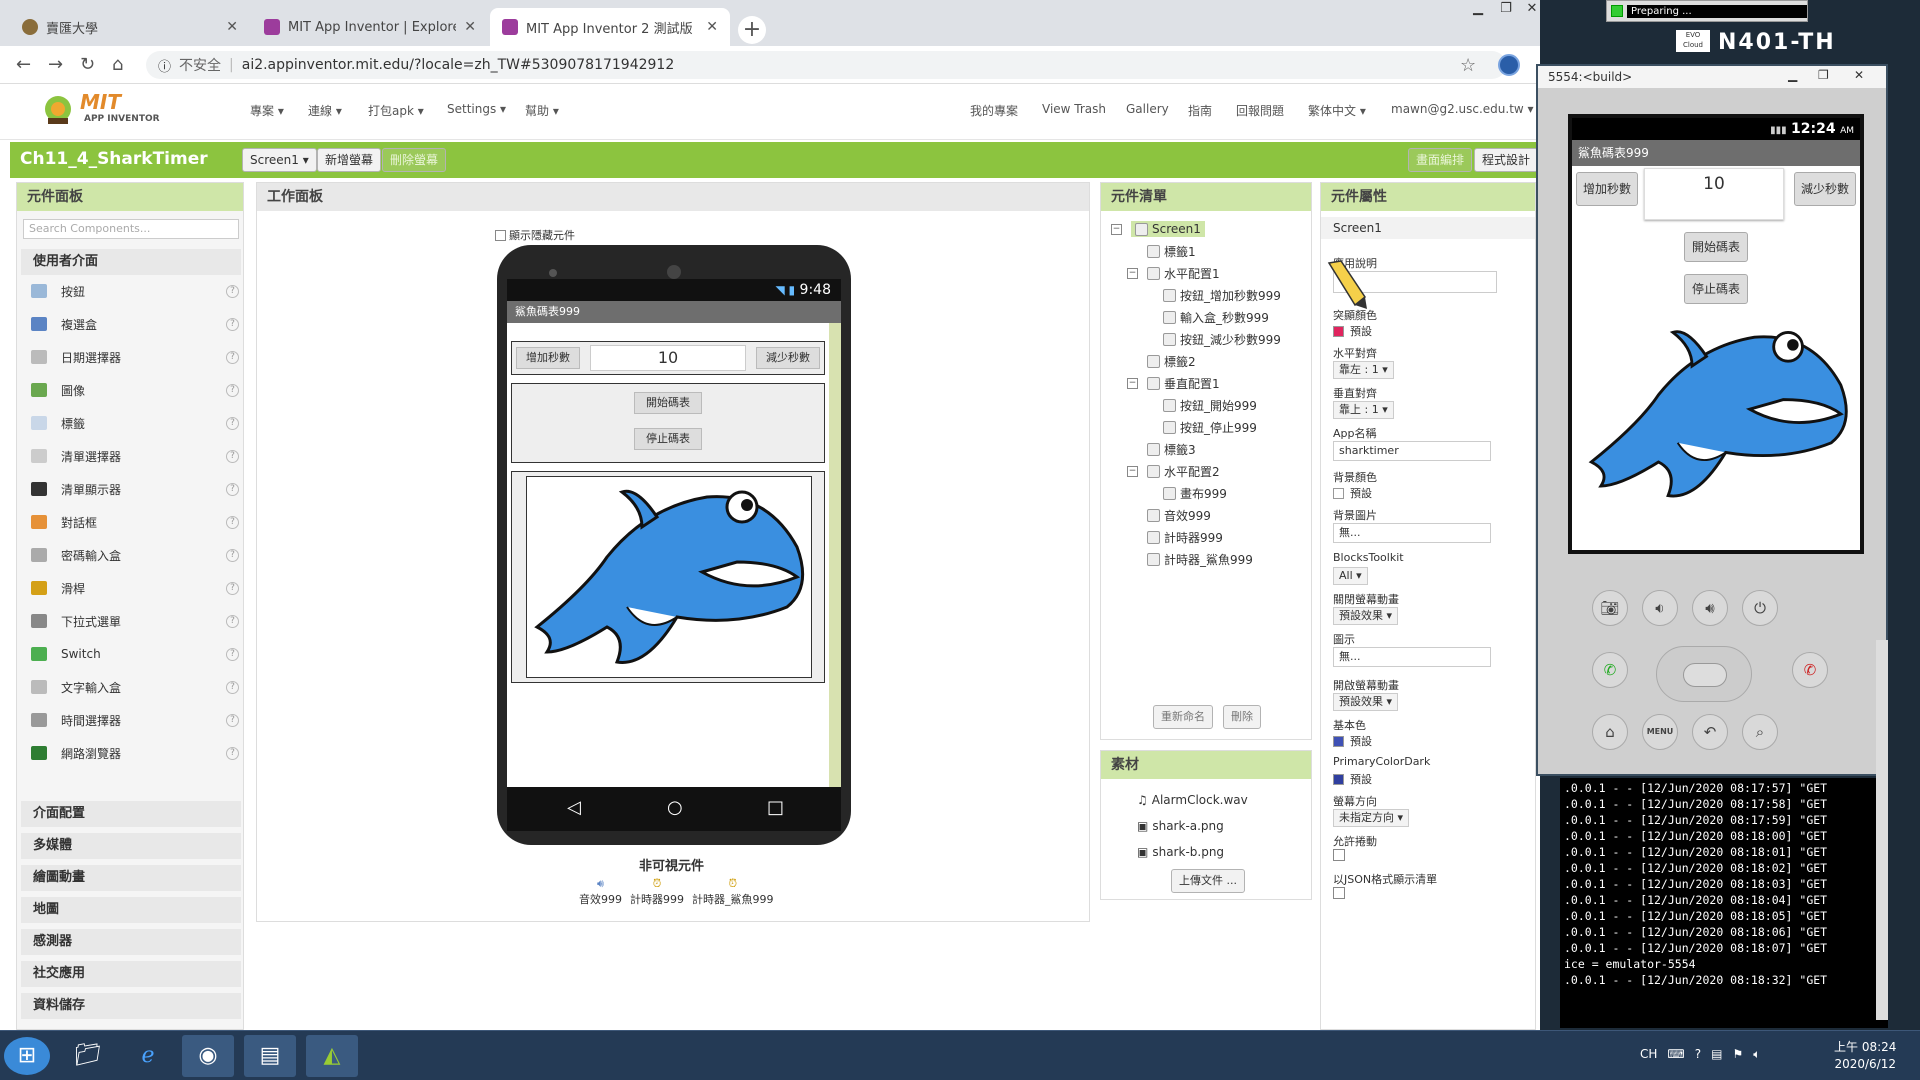  I want to click on primary-dark-color-picker: 預設, so click(1352, 779).